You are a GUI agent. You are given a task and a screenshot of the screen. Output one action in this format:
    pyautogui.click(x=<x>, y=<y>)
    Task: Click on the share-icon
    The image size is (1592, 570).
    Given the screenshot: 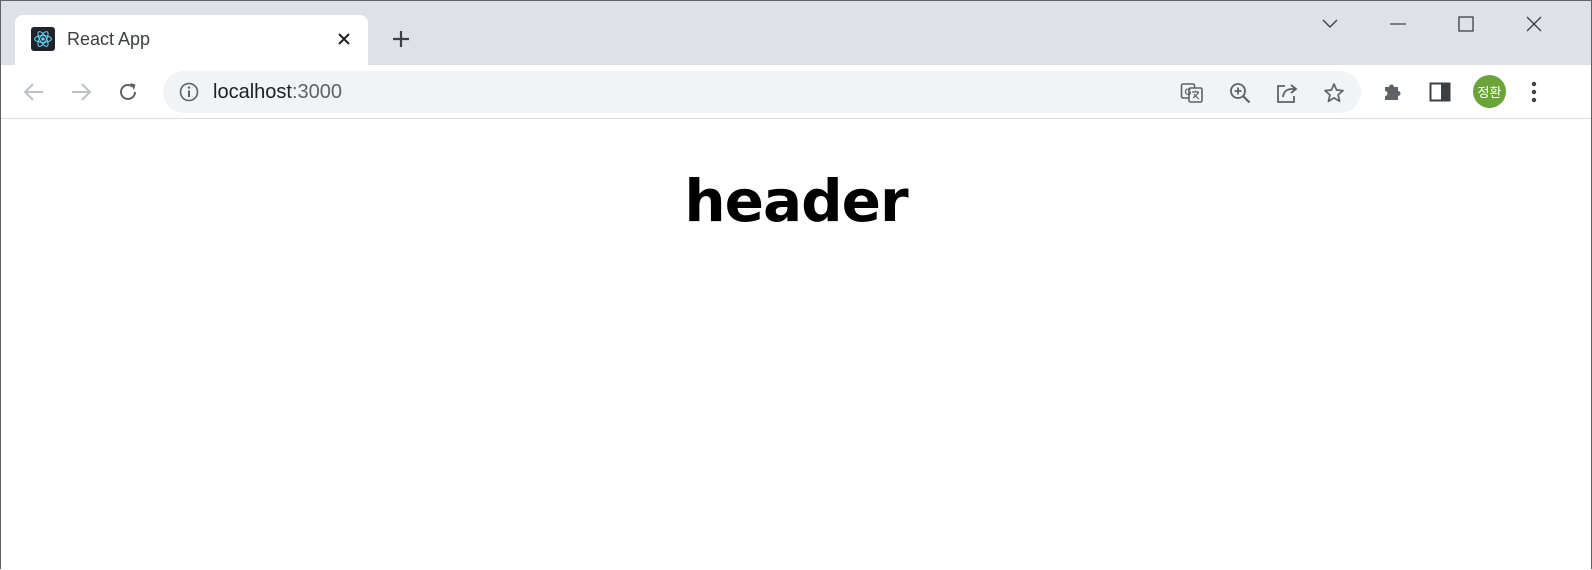 What is the action you would take?
    pyautogui.click(x=1287, y=93)
    